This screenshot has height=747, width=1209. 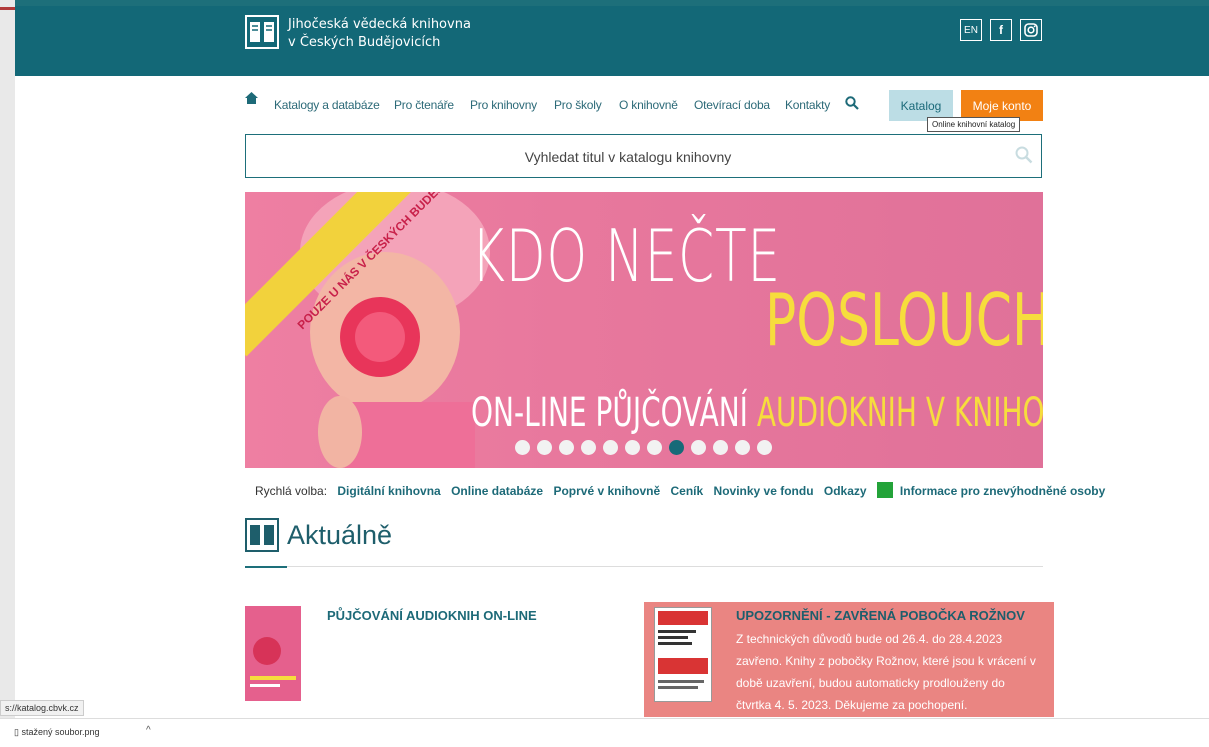 What do you see at coordinates (604, 732) in the screenshot?
I see `download-bar: ▯ stažený soubor.png ^` at bounding box center [604, 732].